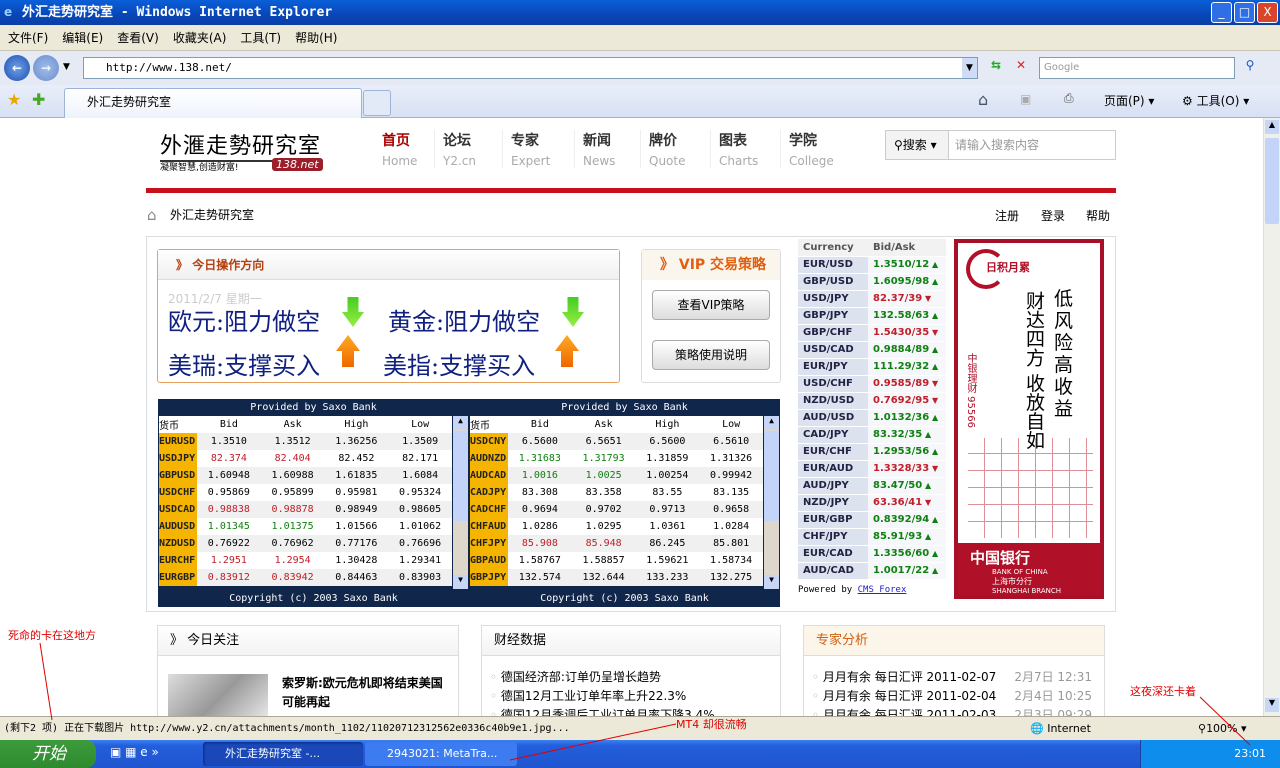  Describe the element at coordinates (46, 68) in the screenshot. I see `forward-button: →` at that location.